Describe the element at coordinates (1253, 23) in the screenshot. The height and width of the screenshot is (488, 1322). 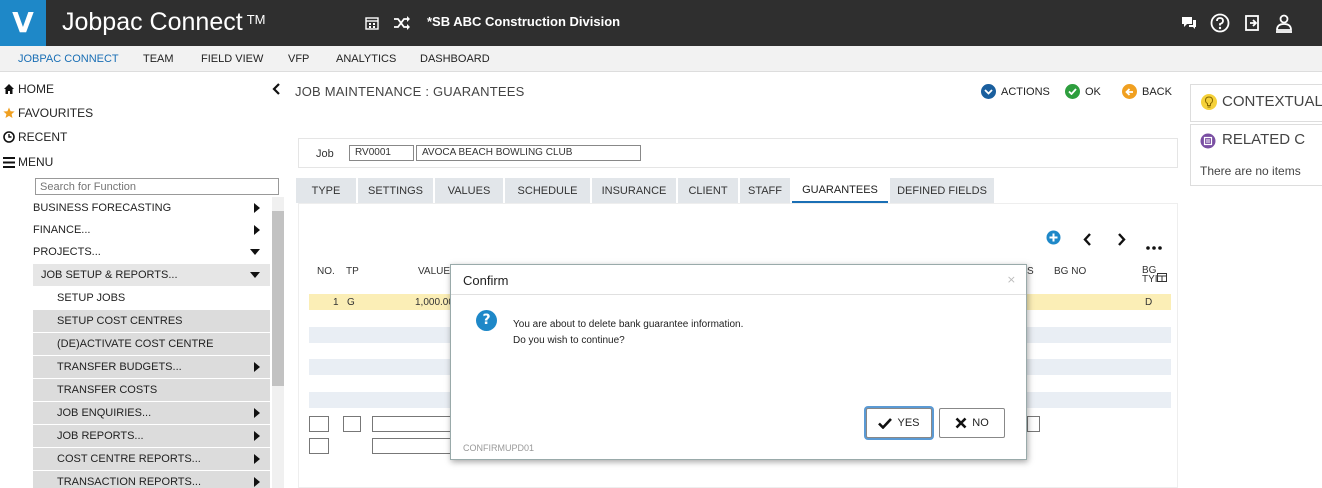
I see `logout-icon` at that location.